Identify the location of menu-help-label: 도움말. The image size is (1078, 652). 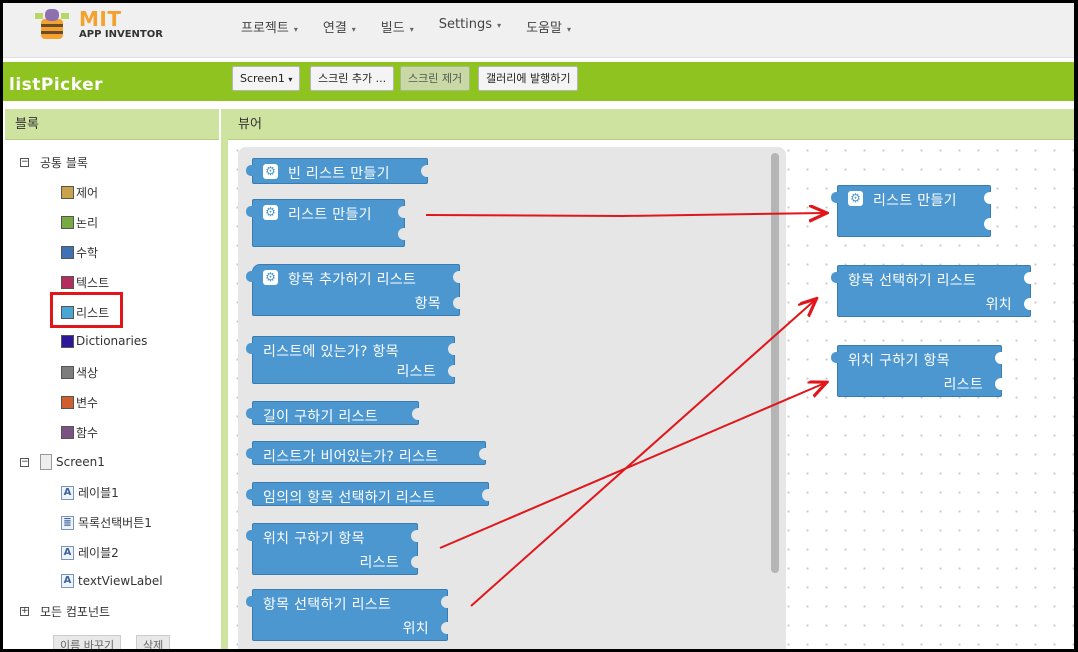
(544, 28).